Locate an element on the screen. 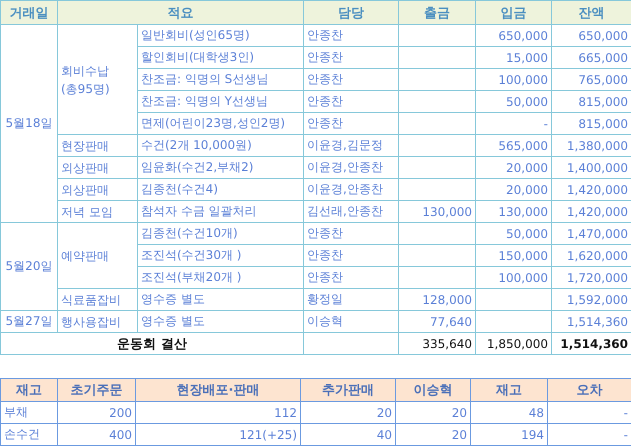  description-cell: 면제(어린이23명,성인2명) is located at coordinates (221, 123).